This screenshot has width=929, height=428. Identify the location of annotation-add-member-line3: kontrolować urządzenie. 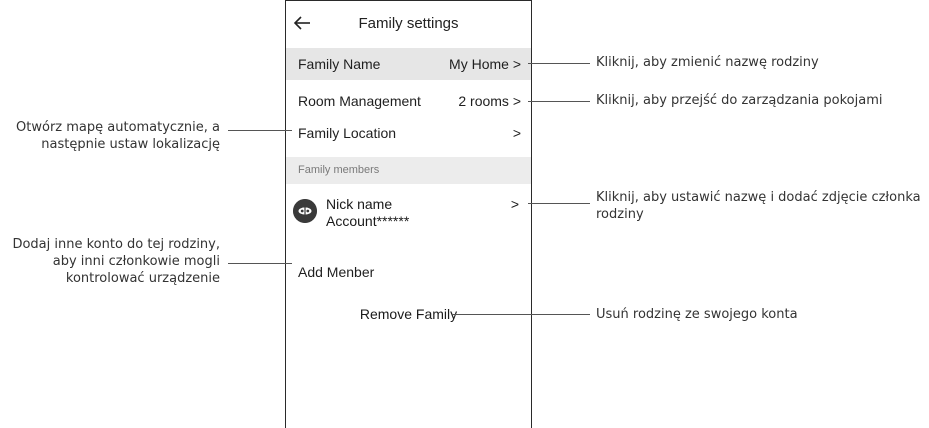
(142, 278).